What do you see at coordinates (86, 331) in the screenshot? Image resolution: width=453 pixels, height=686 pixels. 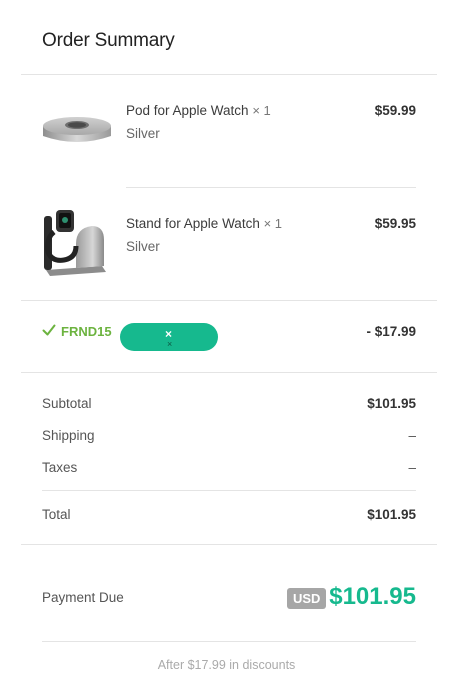 I see `discount-code: FRND15` at bounding box center [86, 331].